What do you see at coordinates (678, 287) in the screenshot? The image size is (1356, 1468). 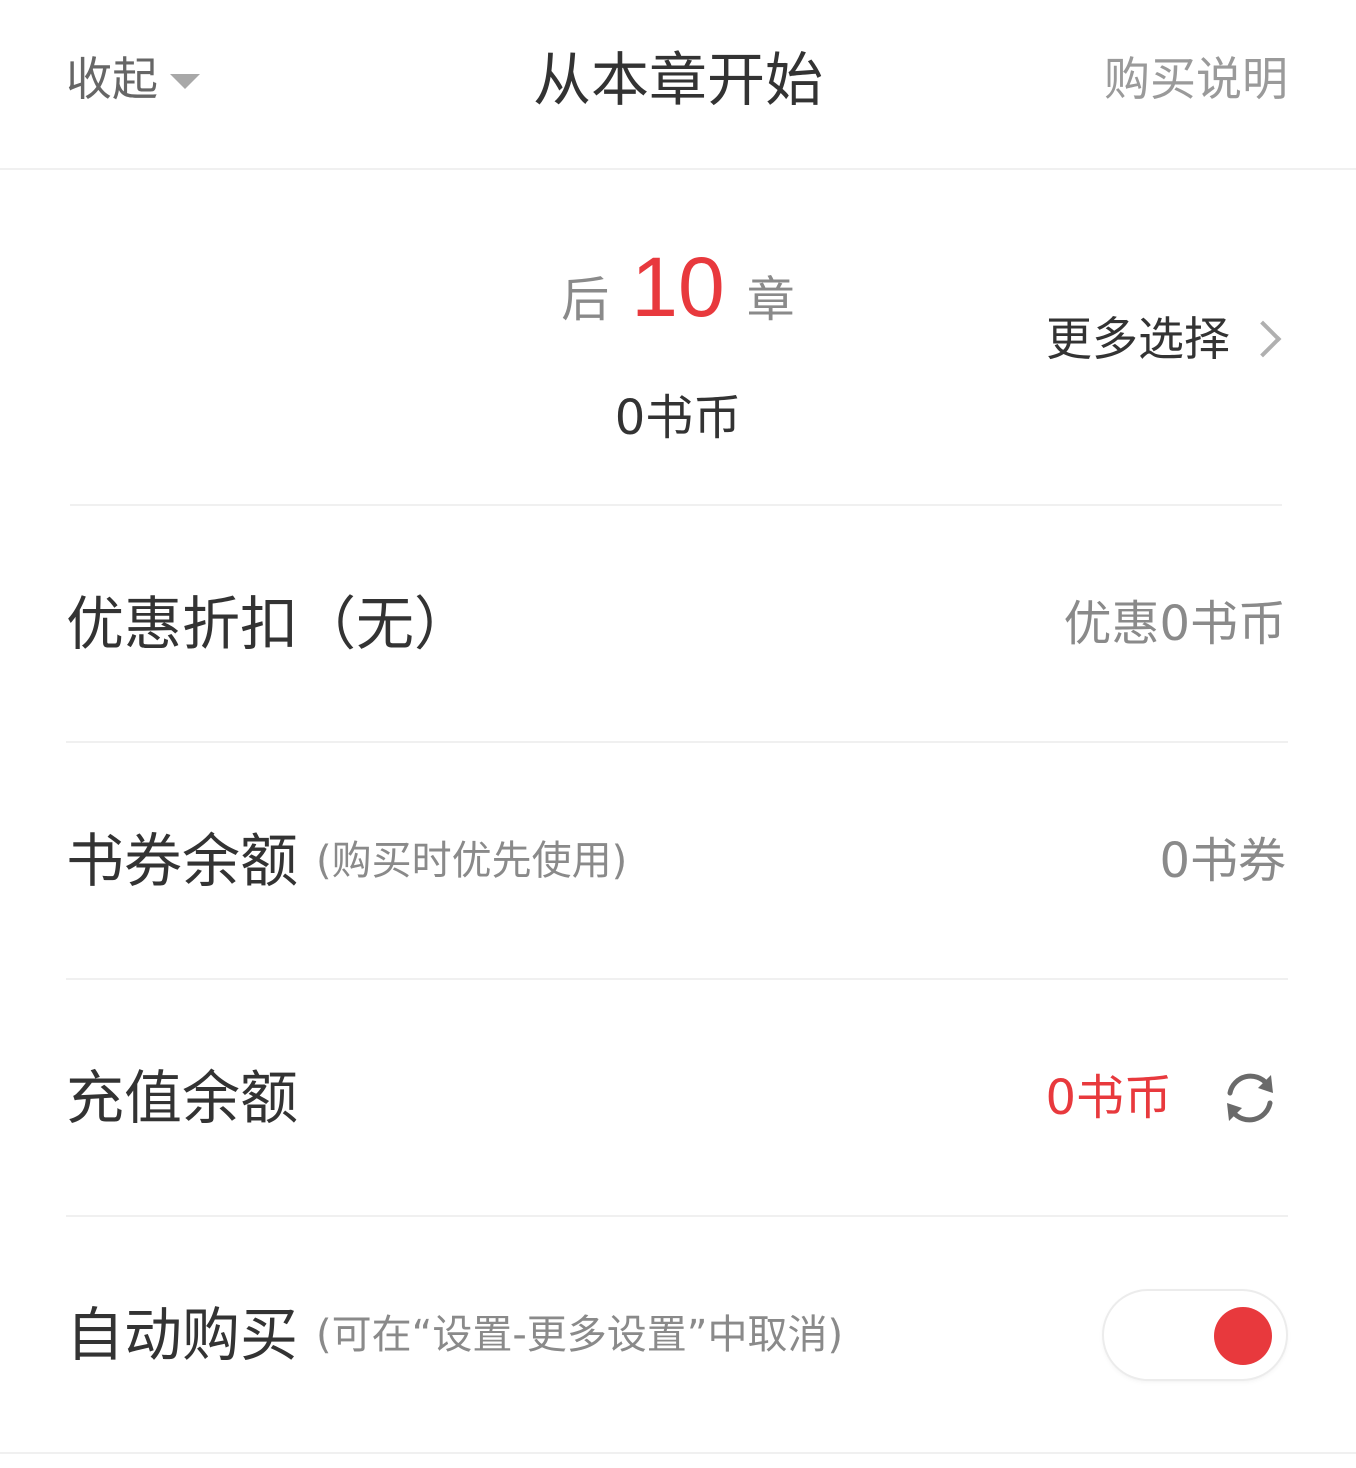 I see `chapter-count-number: 10` at bounding box center [678, 287].